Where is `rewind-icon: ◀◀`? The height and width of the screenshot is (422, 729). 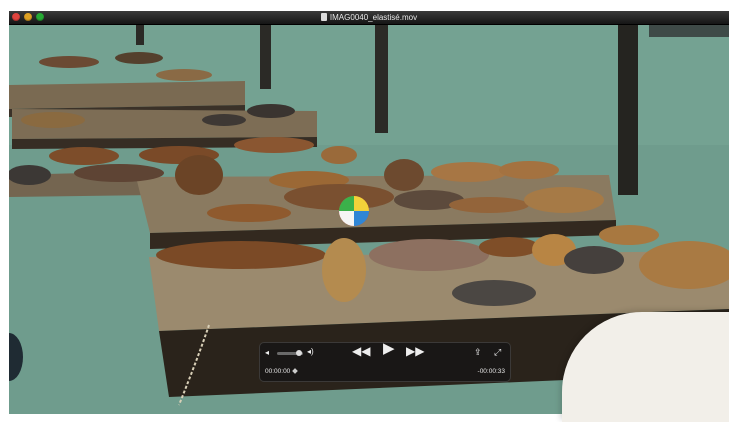
rewind-icon: ◀◀ is located at coordinates (361, 351).